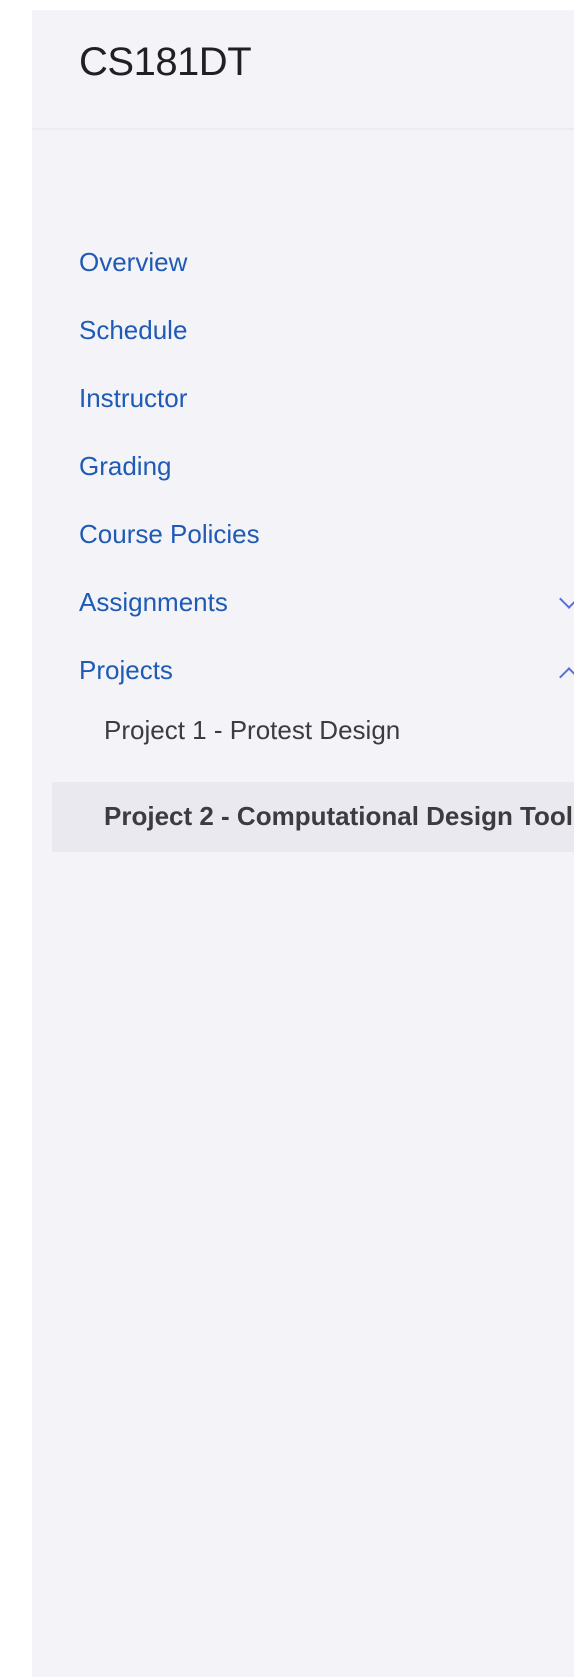 This screenshot has height=1677, width=574. Describe the element at coordinates (165, 62) in the screenshot. I see `site-title: CS181DT` at that location.